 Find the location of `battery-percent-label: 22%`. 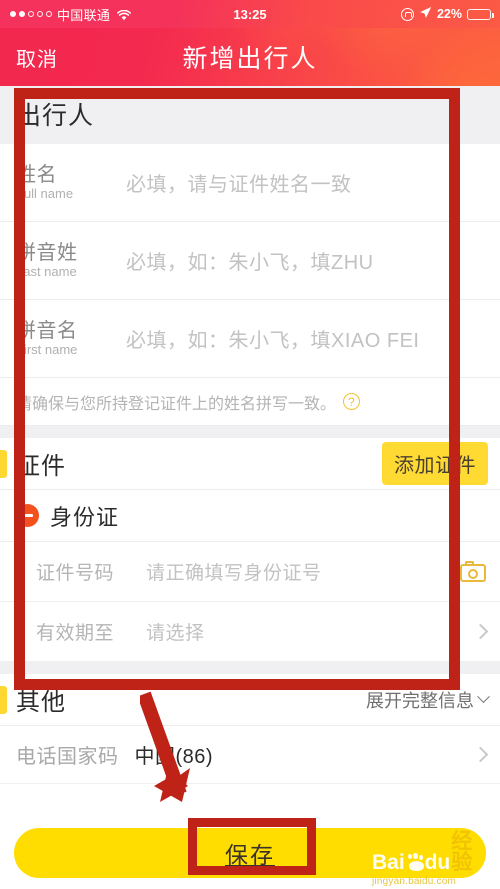

battery-percent-label: 22% is located at coordinates (449, 14).